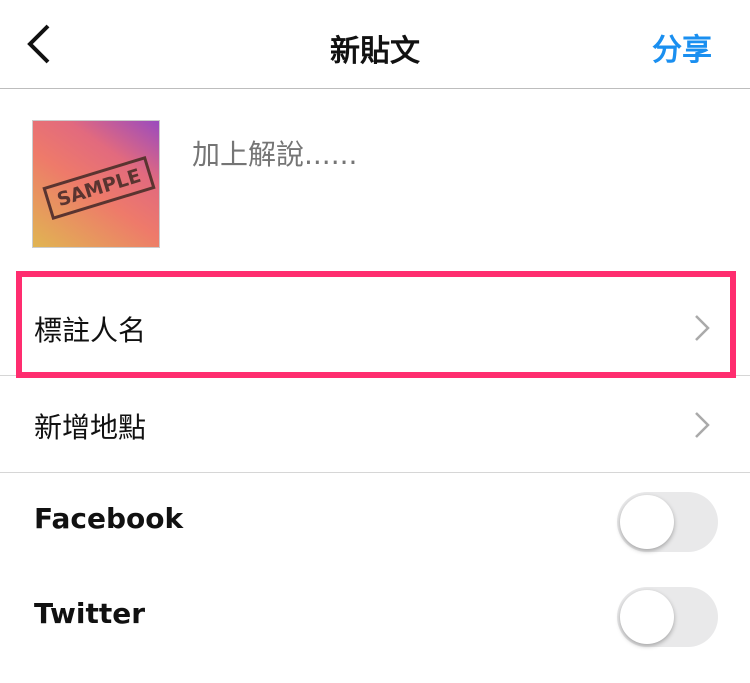 The height and width of the screenshot is (683, 750). What do you see at coordinates (375, 328) in the screenshot?
I see `tag-people-row: 標註人名` at bounding box center [375, 328].